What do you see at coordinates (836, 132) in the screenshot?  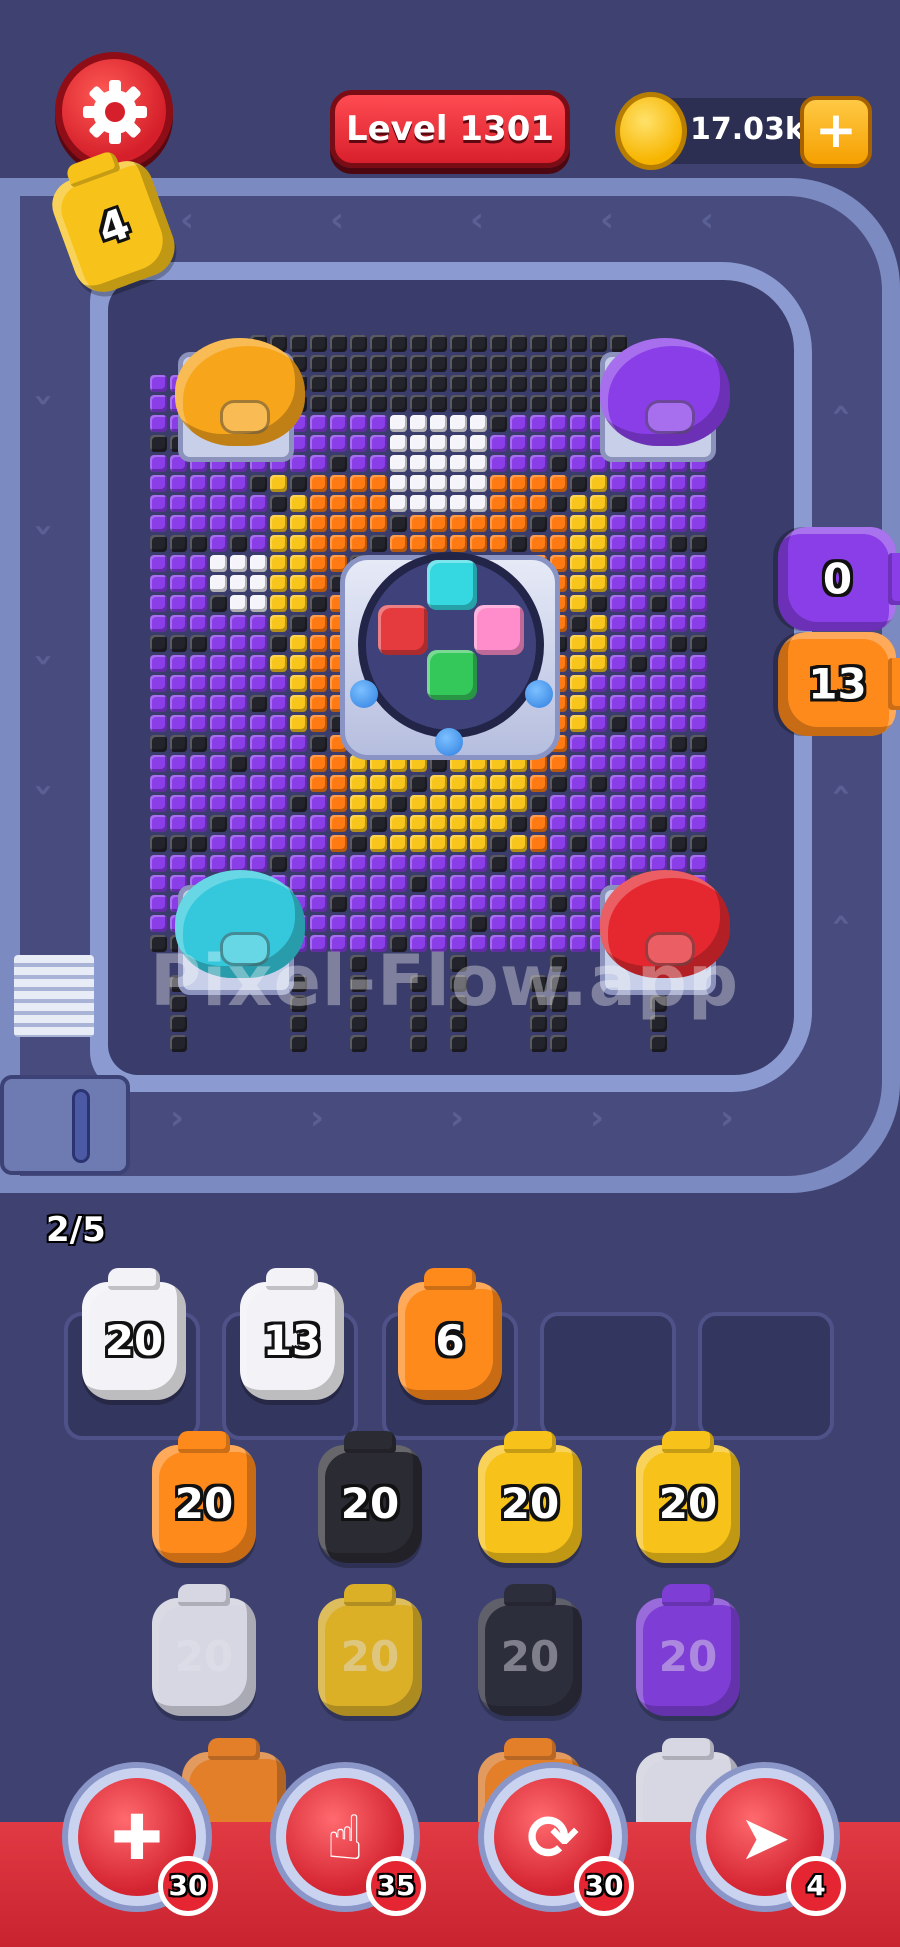 I see `add-coins-button: +` at bounding box center [836, 132].